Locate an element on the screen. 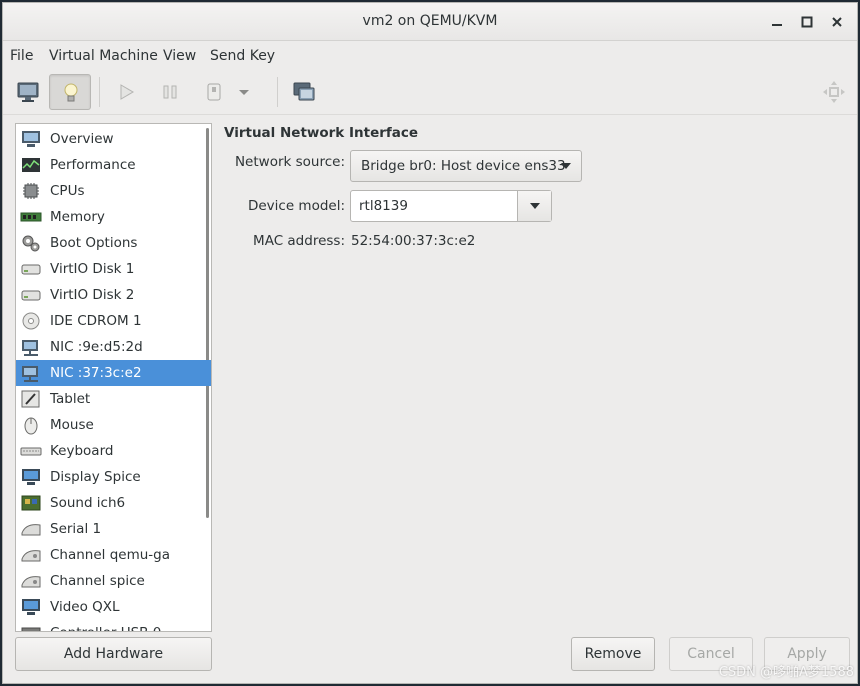 This screenshot has height=686, width=860. sidebar-item: NIC :9e:d5:2d is located at coordinates (113, 347).